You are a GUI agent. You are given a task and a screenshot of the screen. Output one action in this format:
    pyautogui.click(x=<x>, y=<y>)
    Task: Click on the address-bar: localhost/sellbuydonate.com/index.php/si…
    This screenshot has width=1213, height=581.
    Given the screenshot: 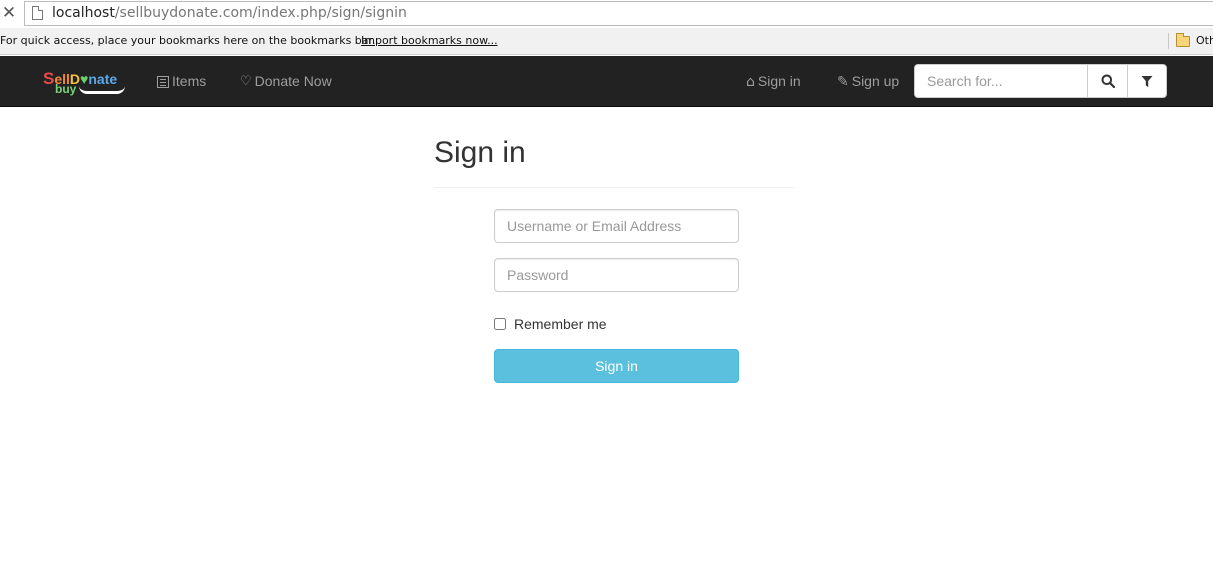 What is the action you would take?
    pyautogui.click(x=618, y=13)
    